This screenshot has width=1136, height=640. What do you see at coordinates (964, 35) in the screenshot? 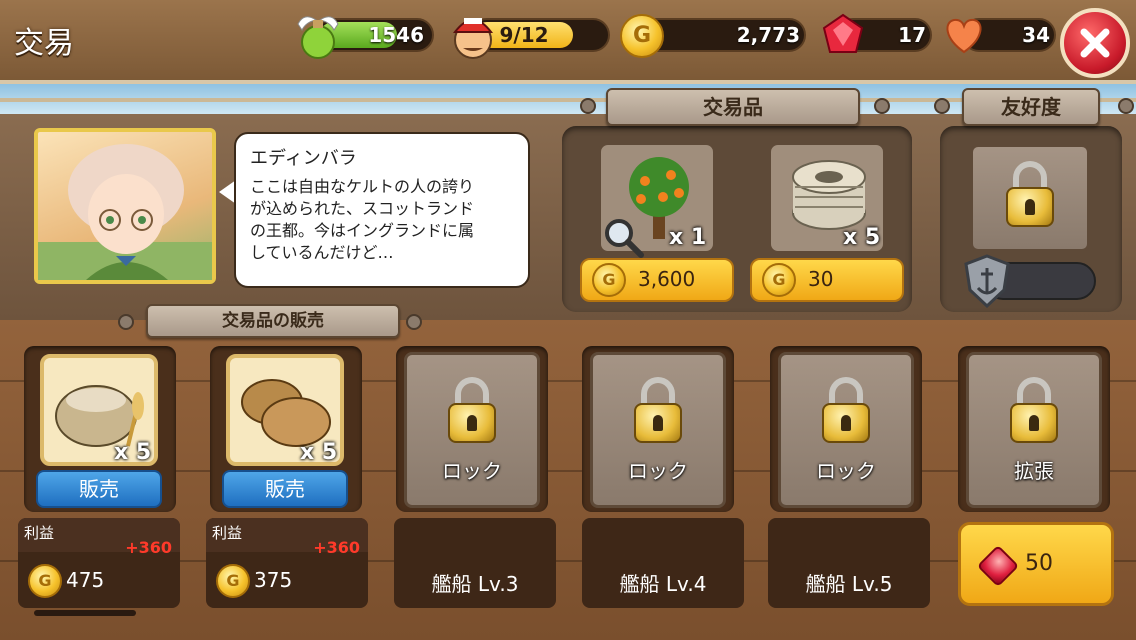
I see `heart-icon` at bounding box center [964, 35].